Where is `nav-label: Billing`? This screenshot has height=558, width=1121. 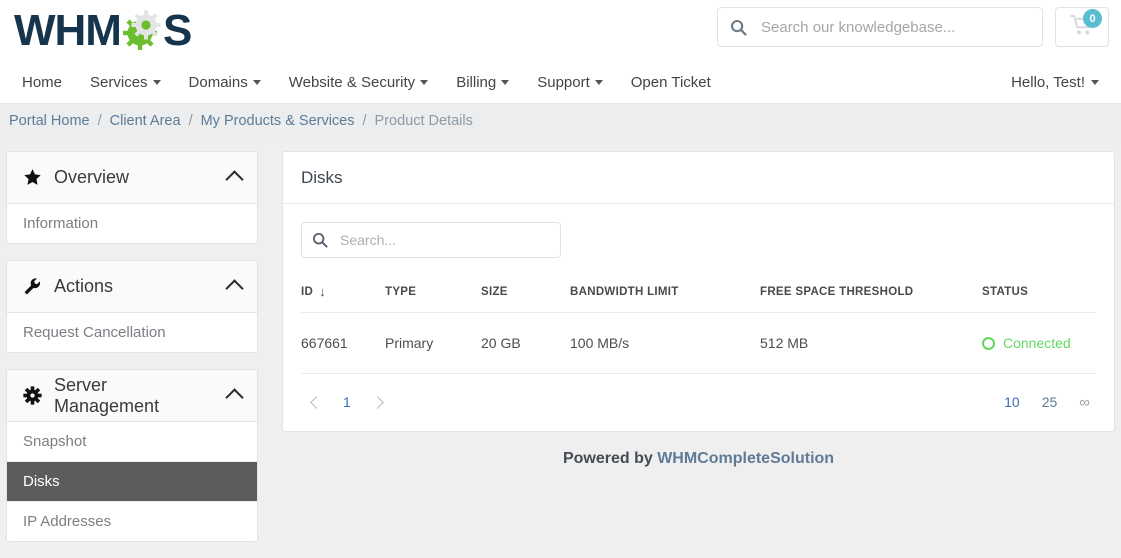
nav-label: Billing is located at coordinates (476, 82).